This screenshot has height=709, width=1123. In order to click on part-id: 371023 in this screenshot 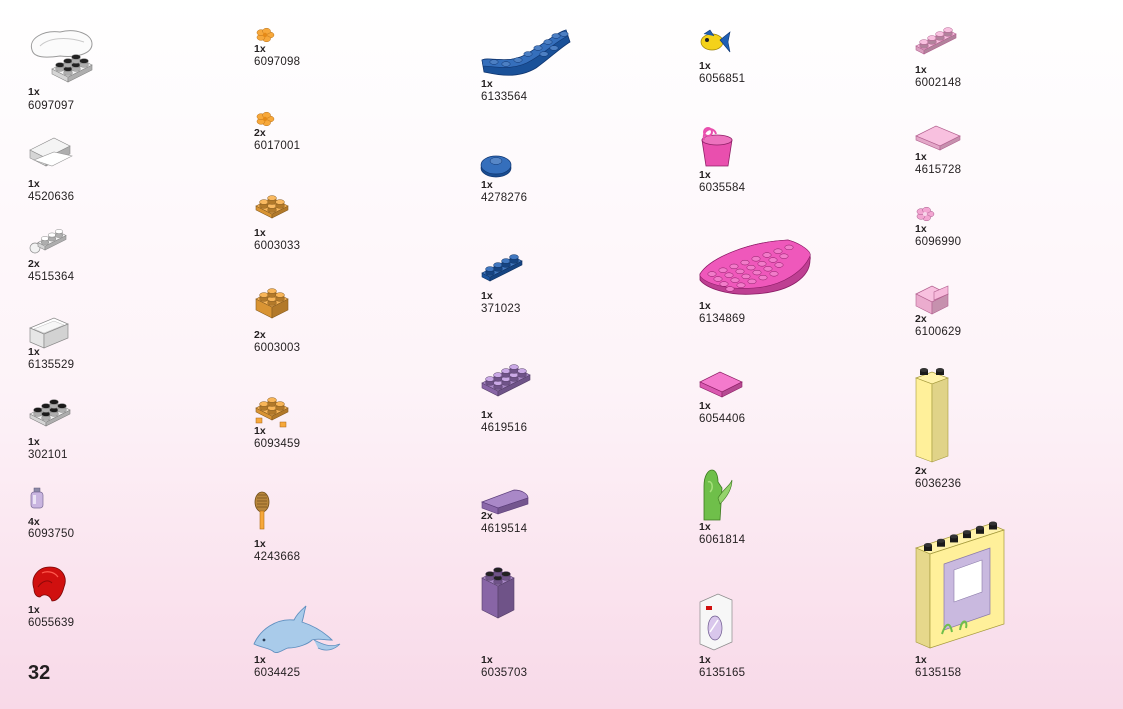, I will do `click(501, 309)`.